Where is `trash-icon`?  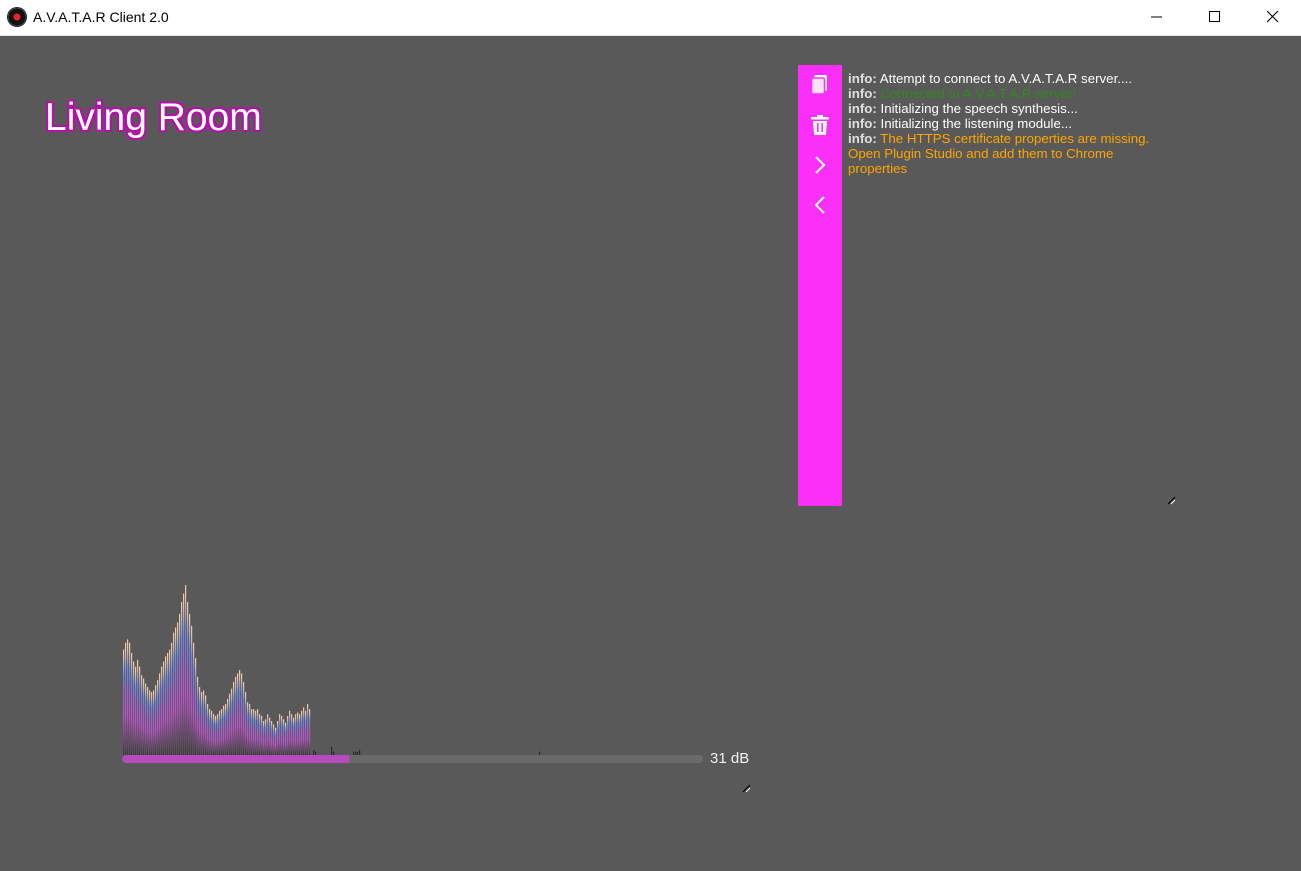
trash-icon is located at coordinates (820, 125).